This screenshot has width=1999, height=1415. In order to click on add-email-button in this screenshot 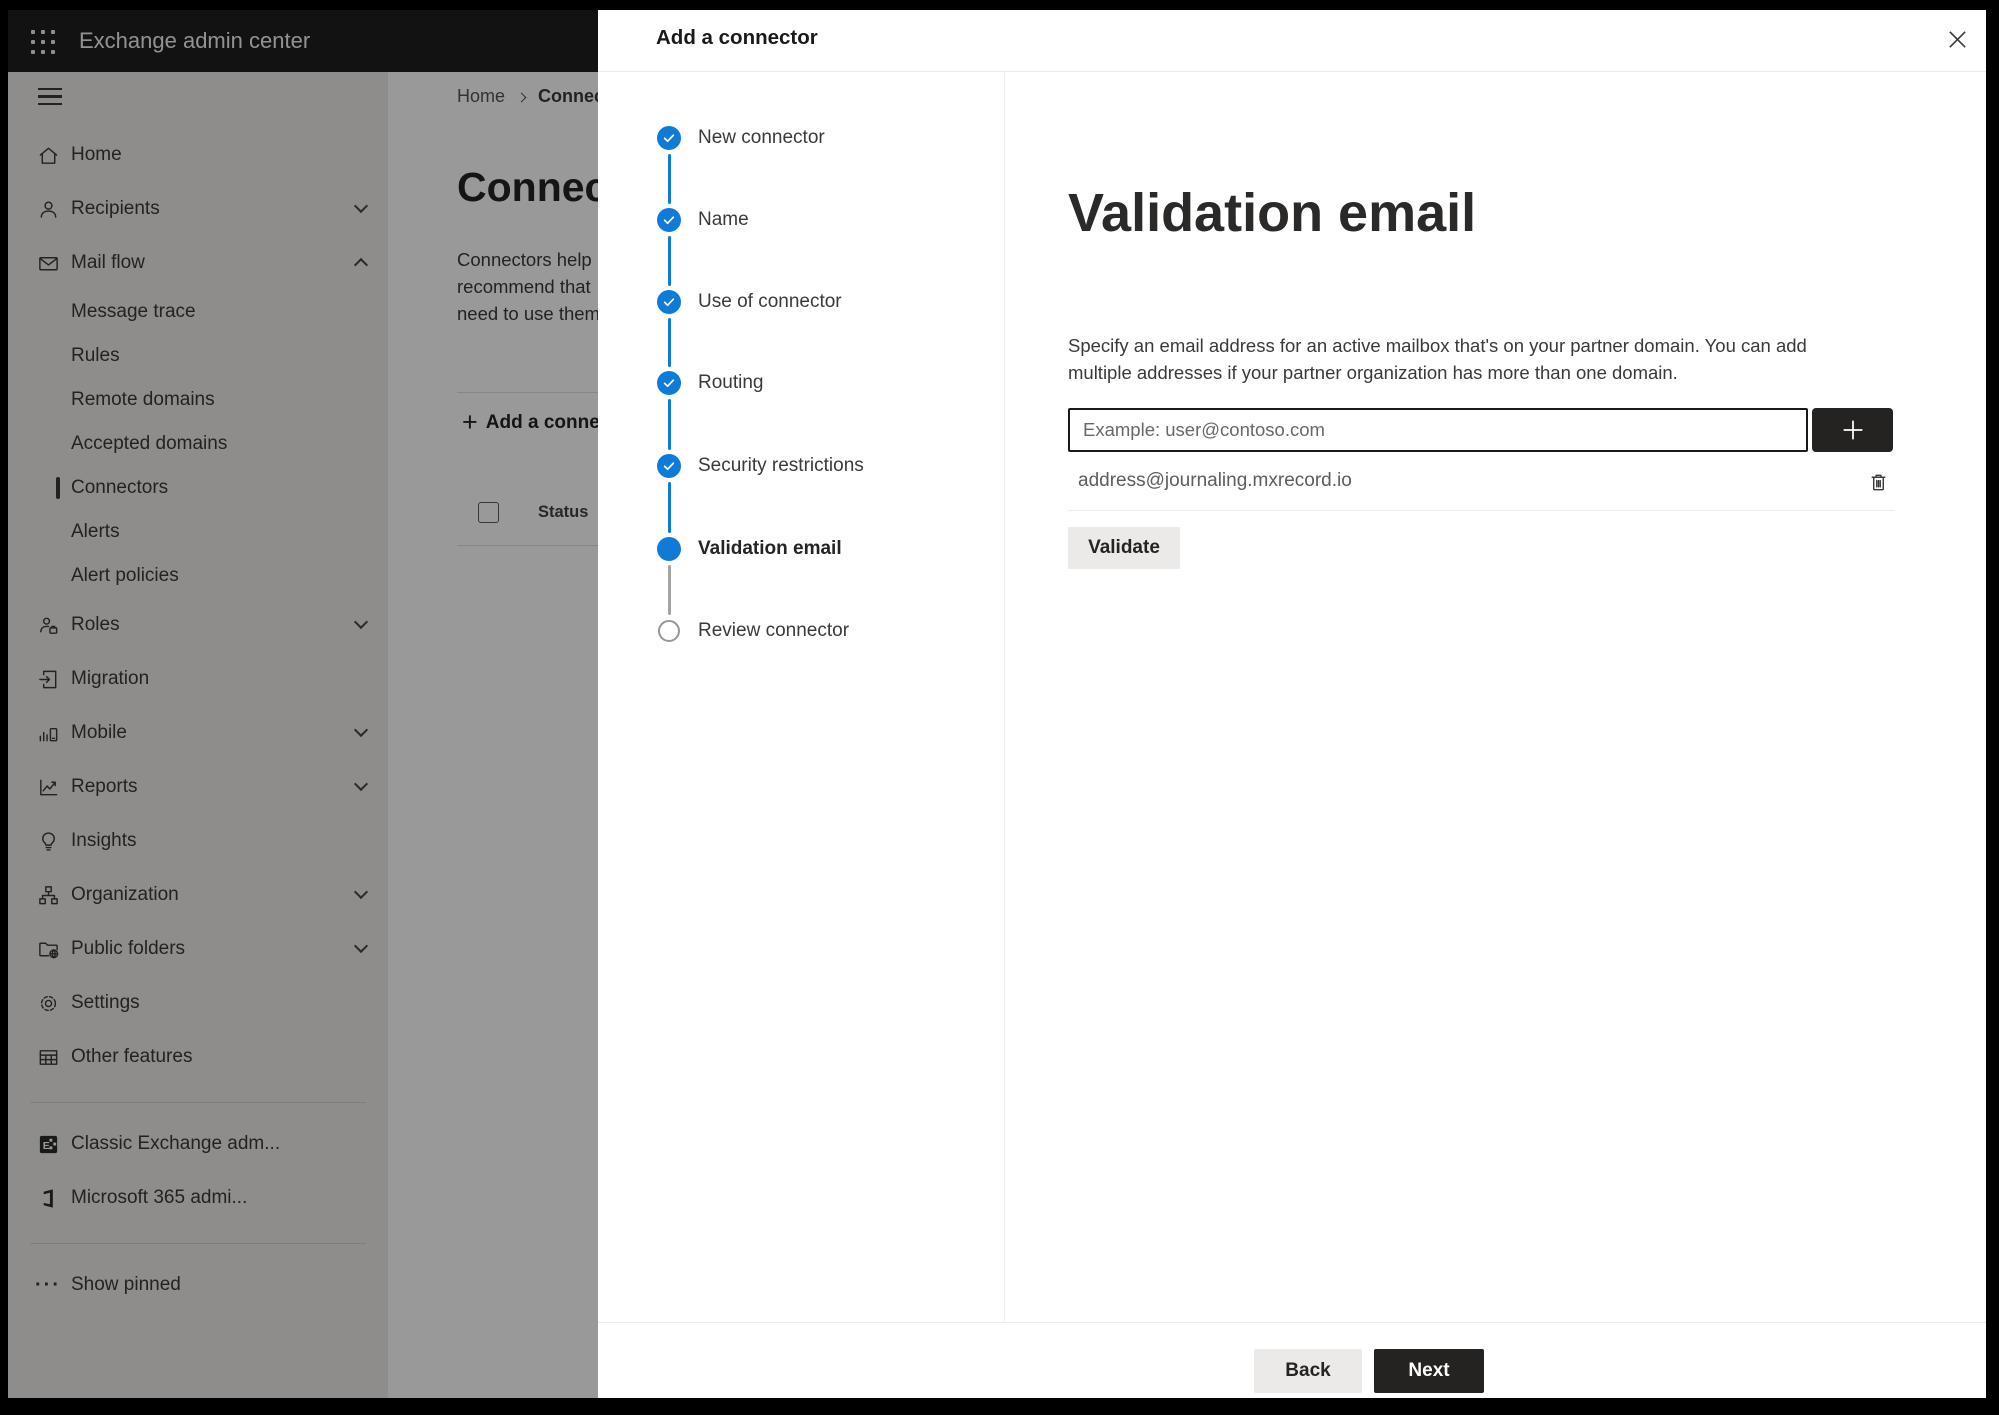, I will do `click(1852, 430)`.